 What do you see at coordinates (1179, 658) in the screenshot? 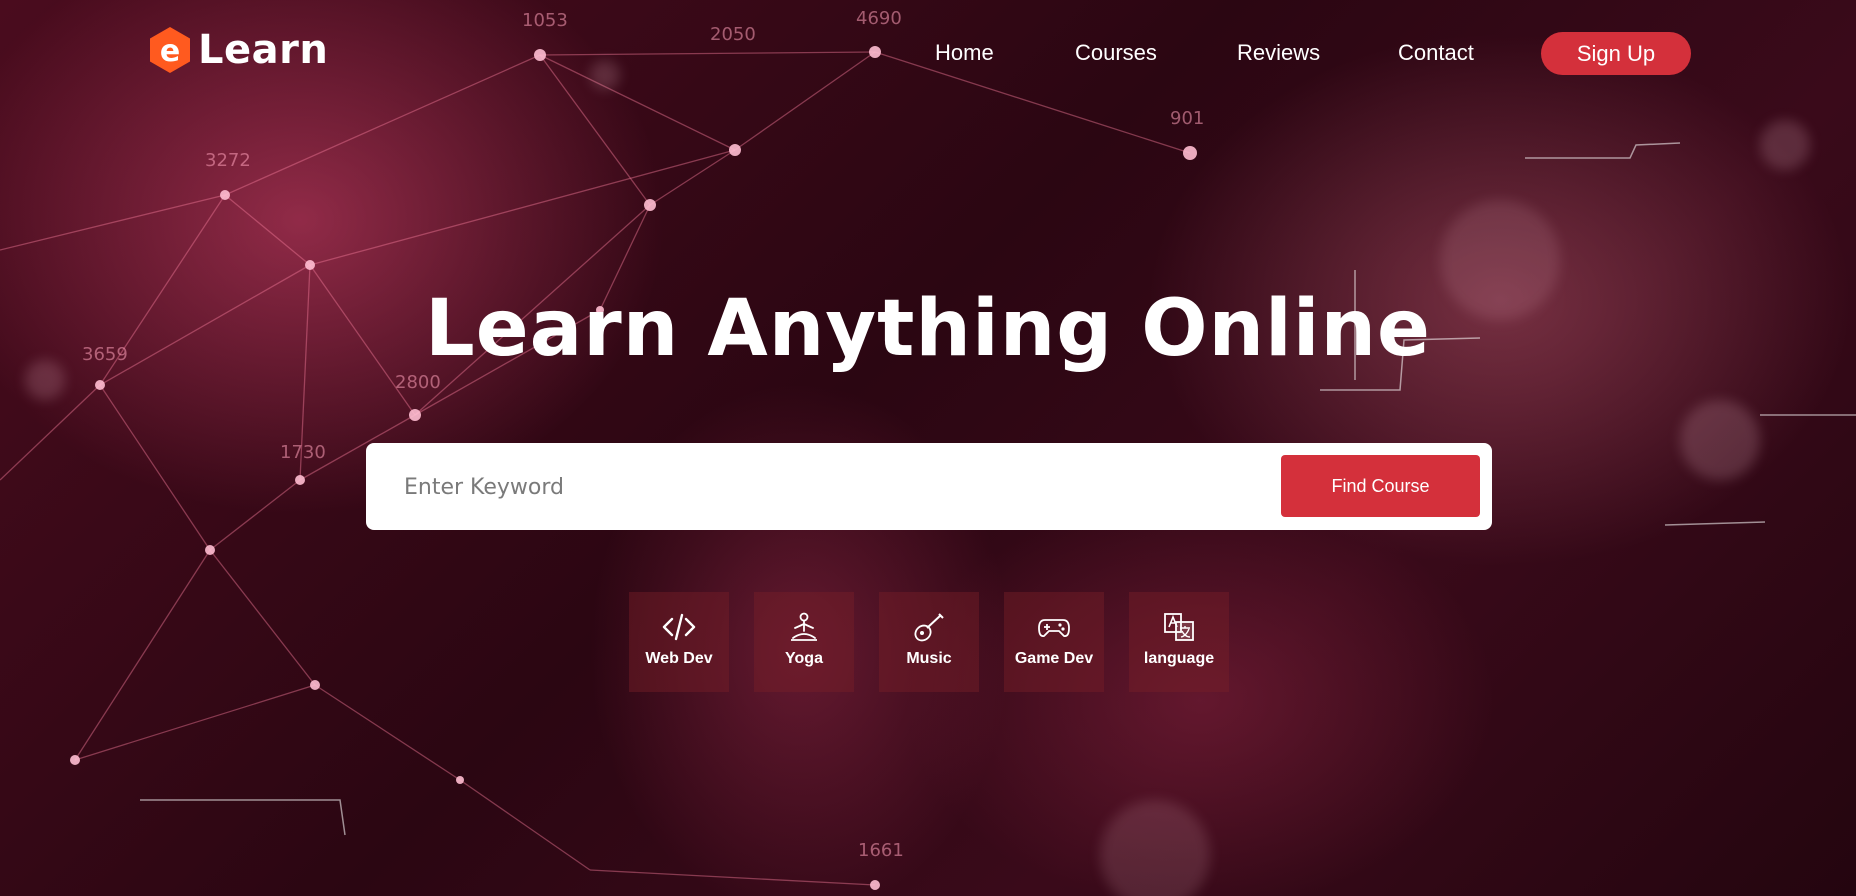
I see `category-label: language` at bounding box center [1179, 658].